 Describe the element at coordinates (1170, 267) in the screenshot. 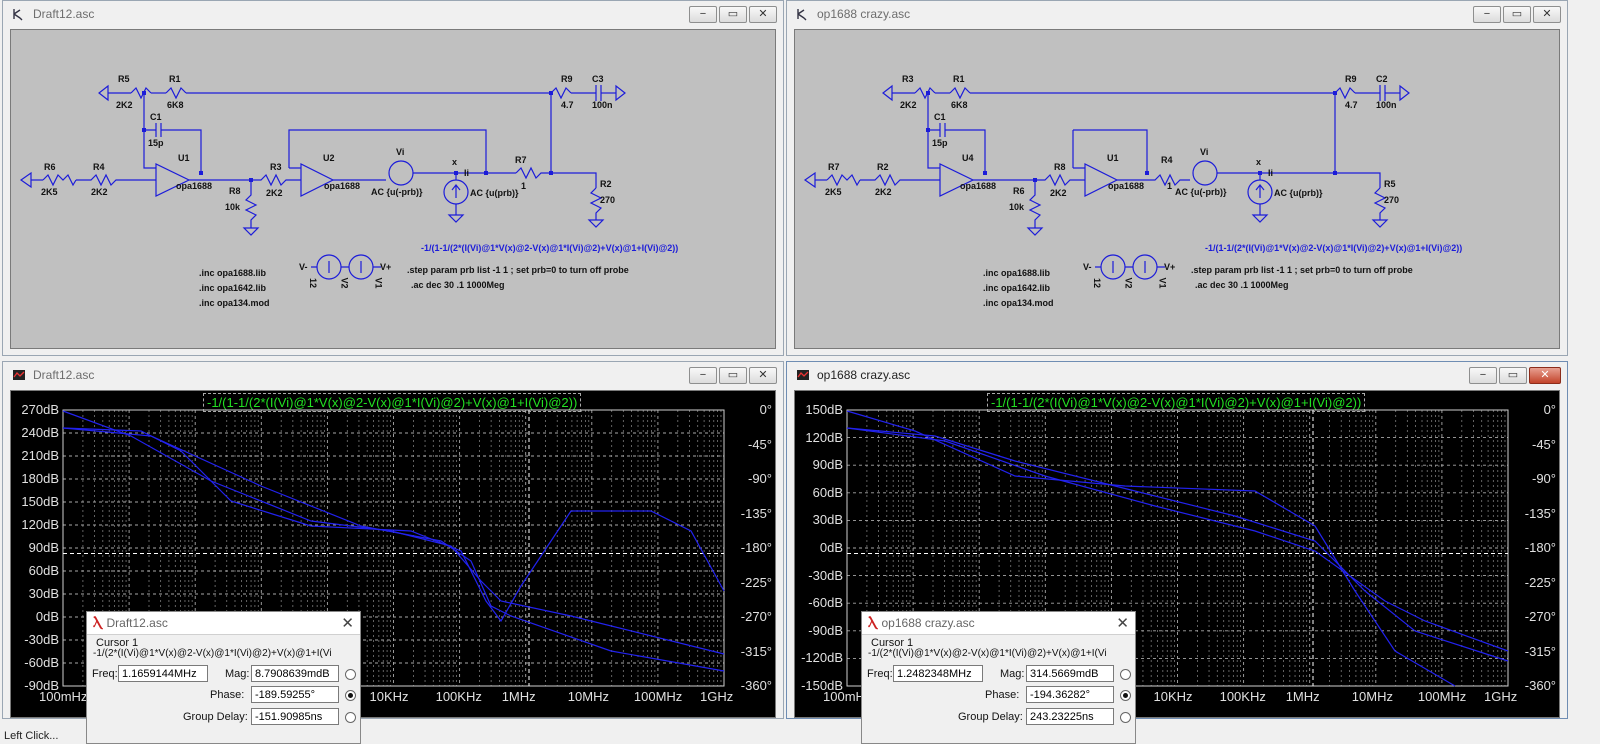

I see `schematic-label: V+` at that location.